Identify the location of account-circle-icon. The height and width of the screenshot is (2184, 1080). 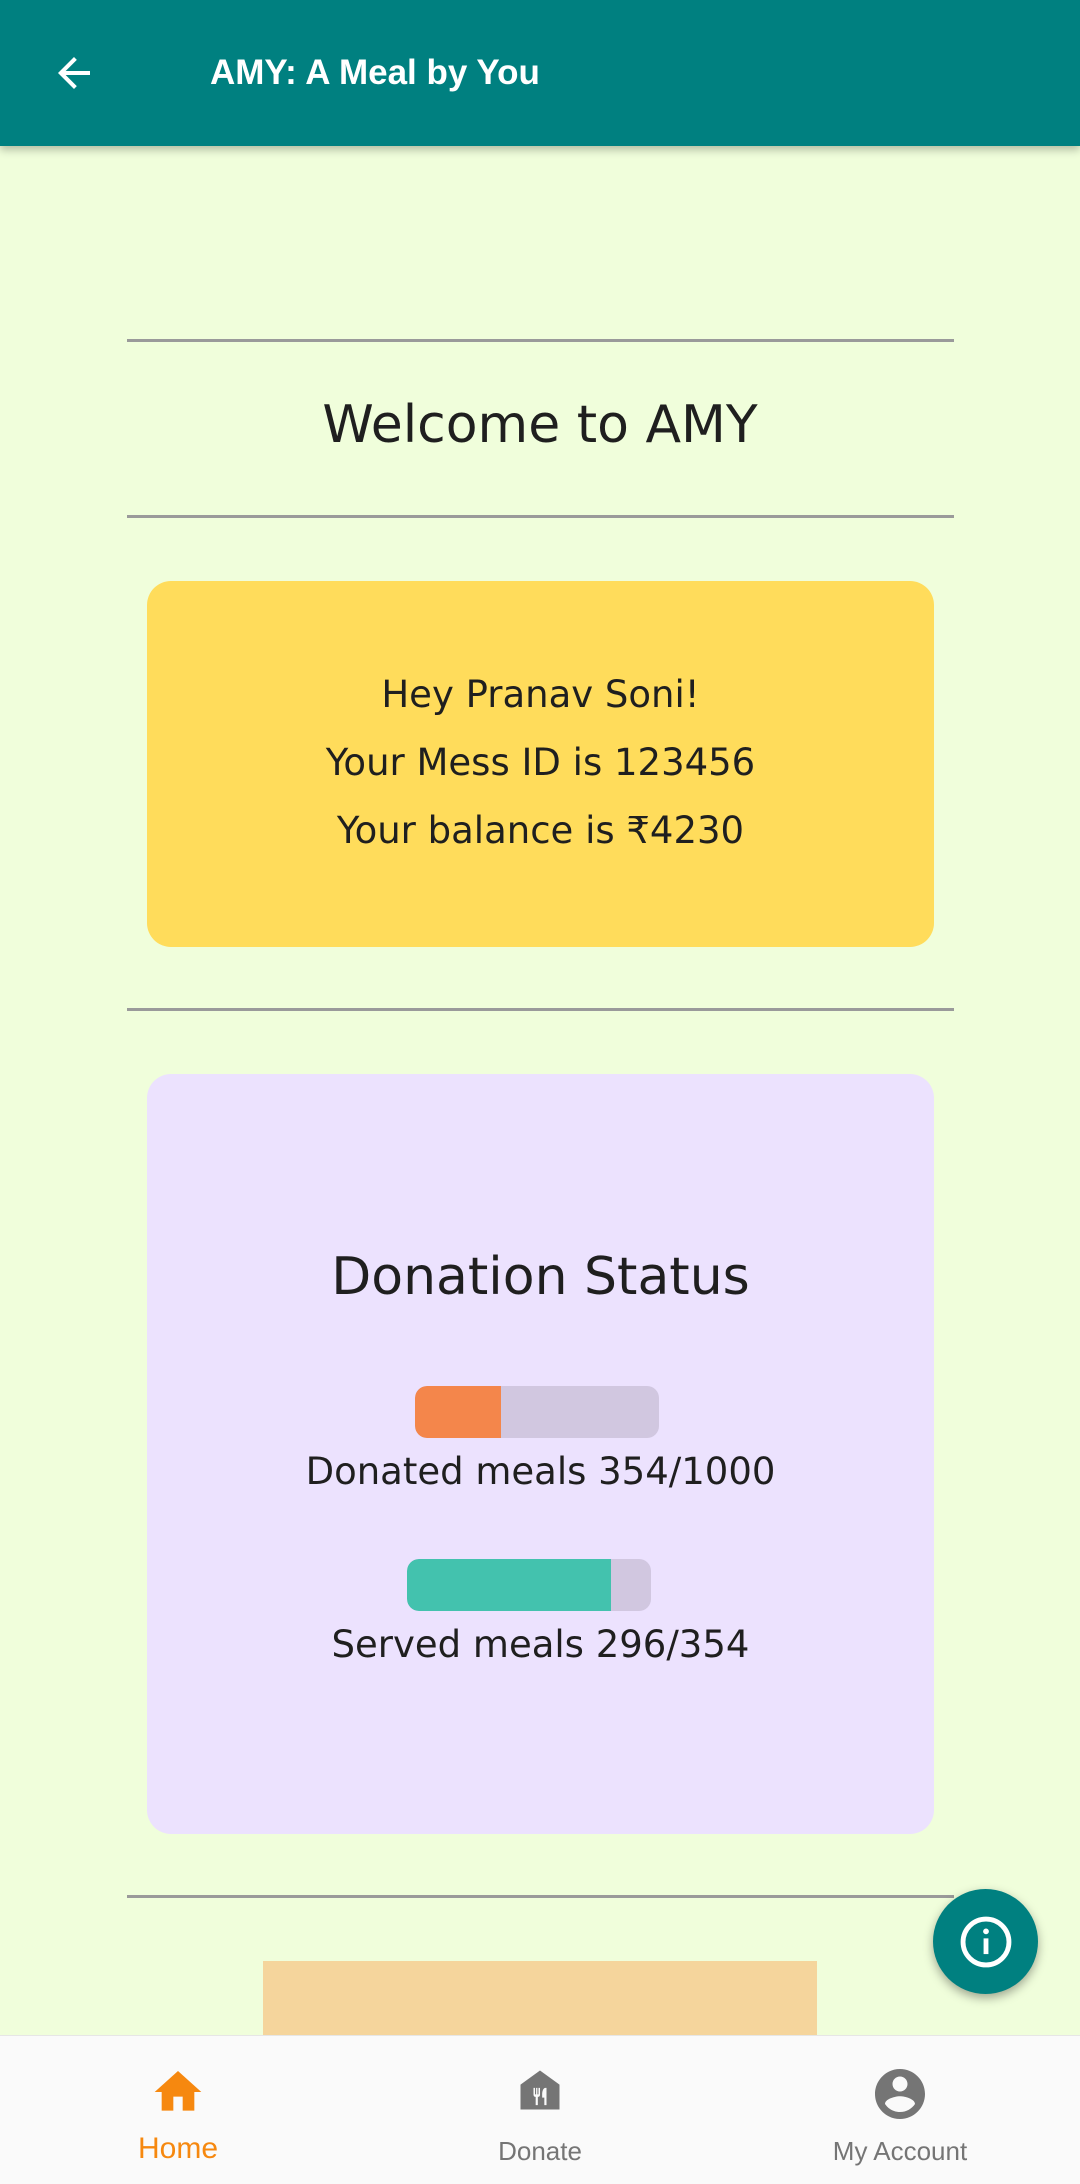
(900, 2094).